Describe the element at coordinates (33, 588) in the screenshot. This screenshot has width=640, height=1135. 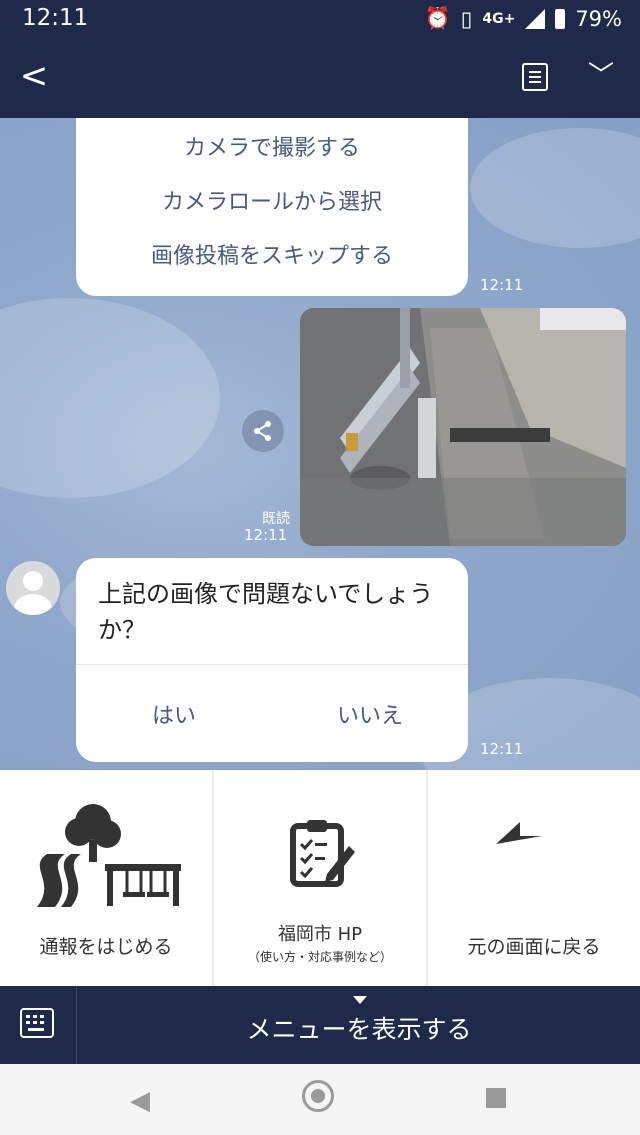
I see `bot-avatar` at that location.